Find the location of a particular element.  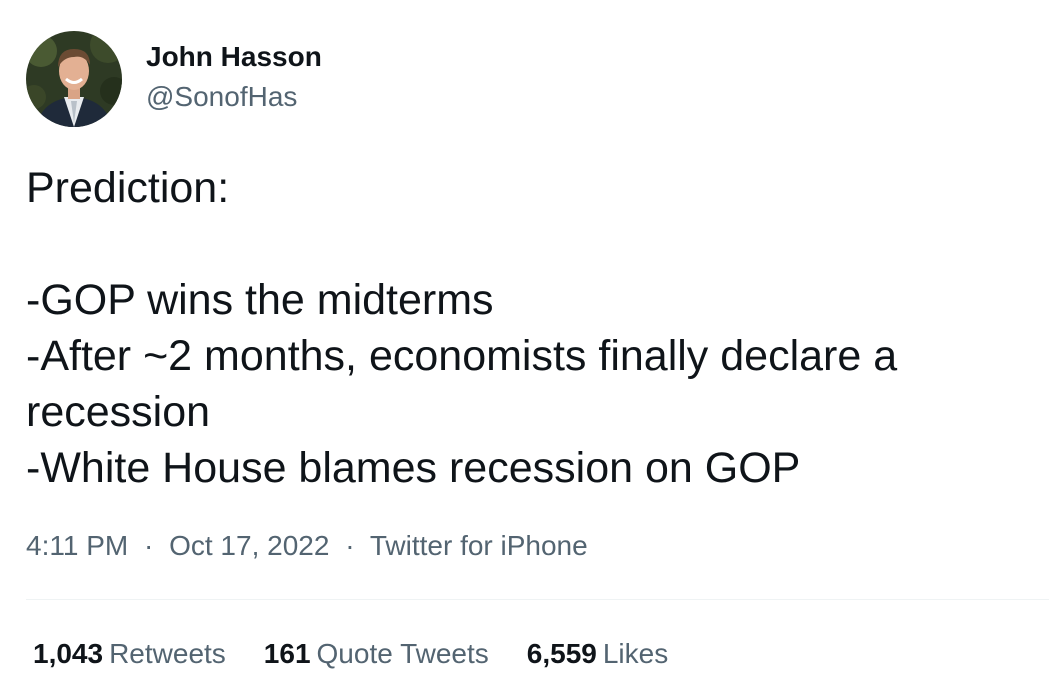

avatar is located at coordinates (74, 79).